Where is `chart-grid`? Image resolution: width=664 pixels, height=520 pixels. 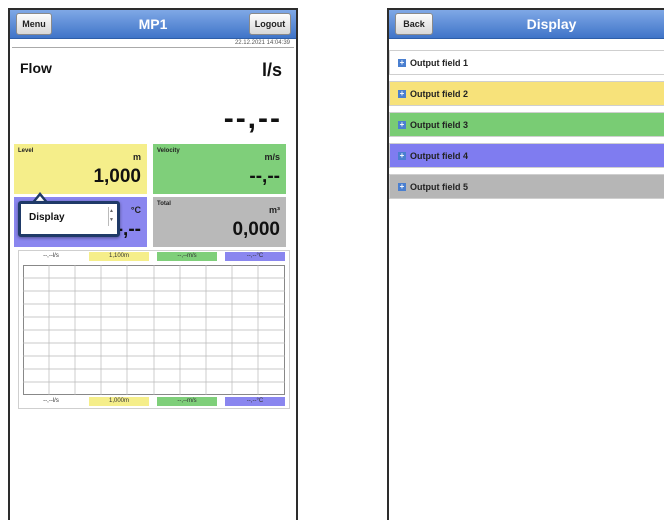 chart-grid is located at coordinates (154, 330).